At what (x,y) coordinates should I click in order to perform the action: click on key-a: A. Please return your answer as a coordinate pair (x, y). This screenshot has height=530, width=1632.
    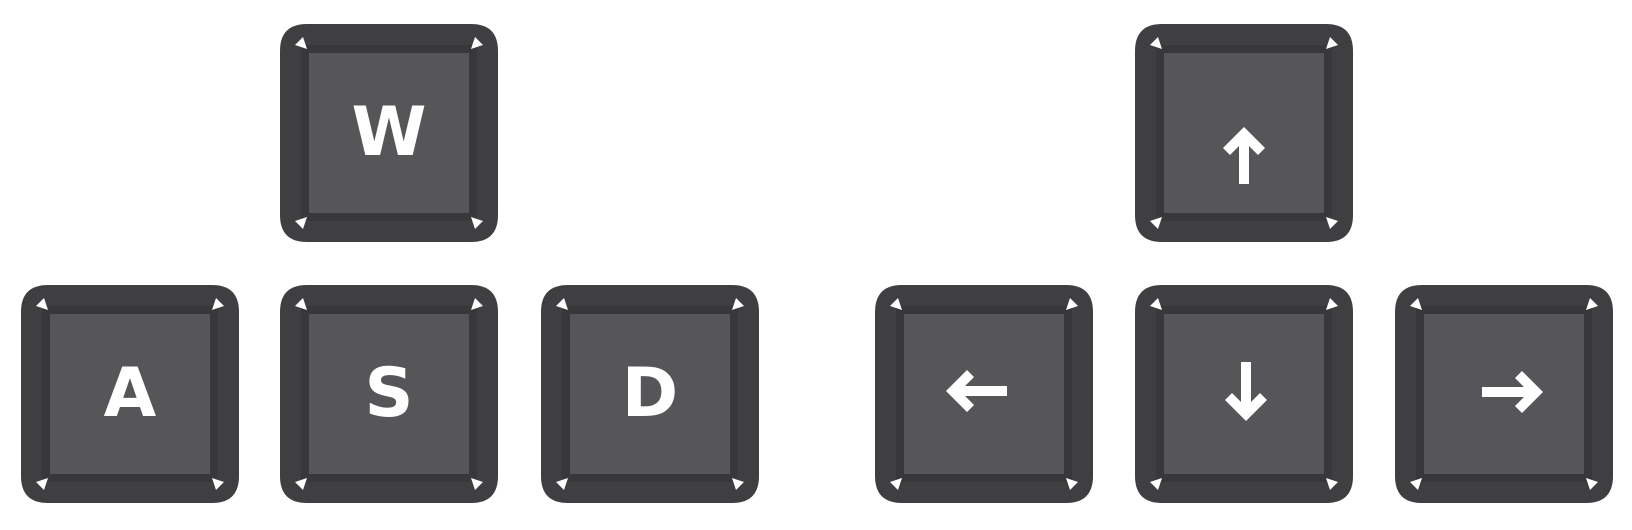
    Looking at the image, I should click on (130, 394).